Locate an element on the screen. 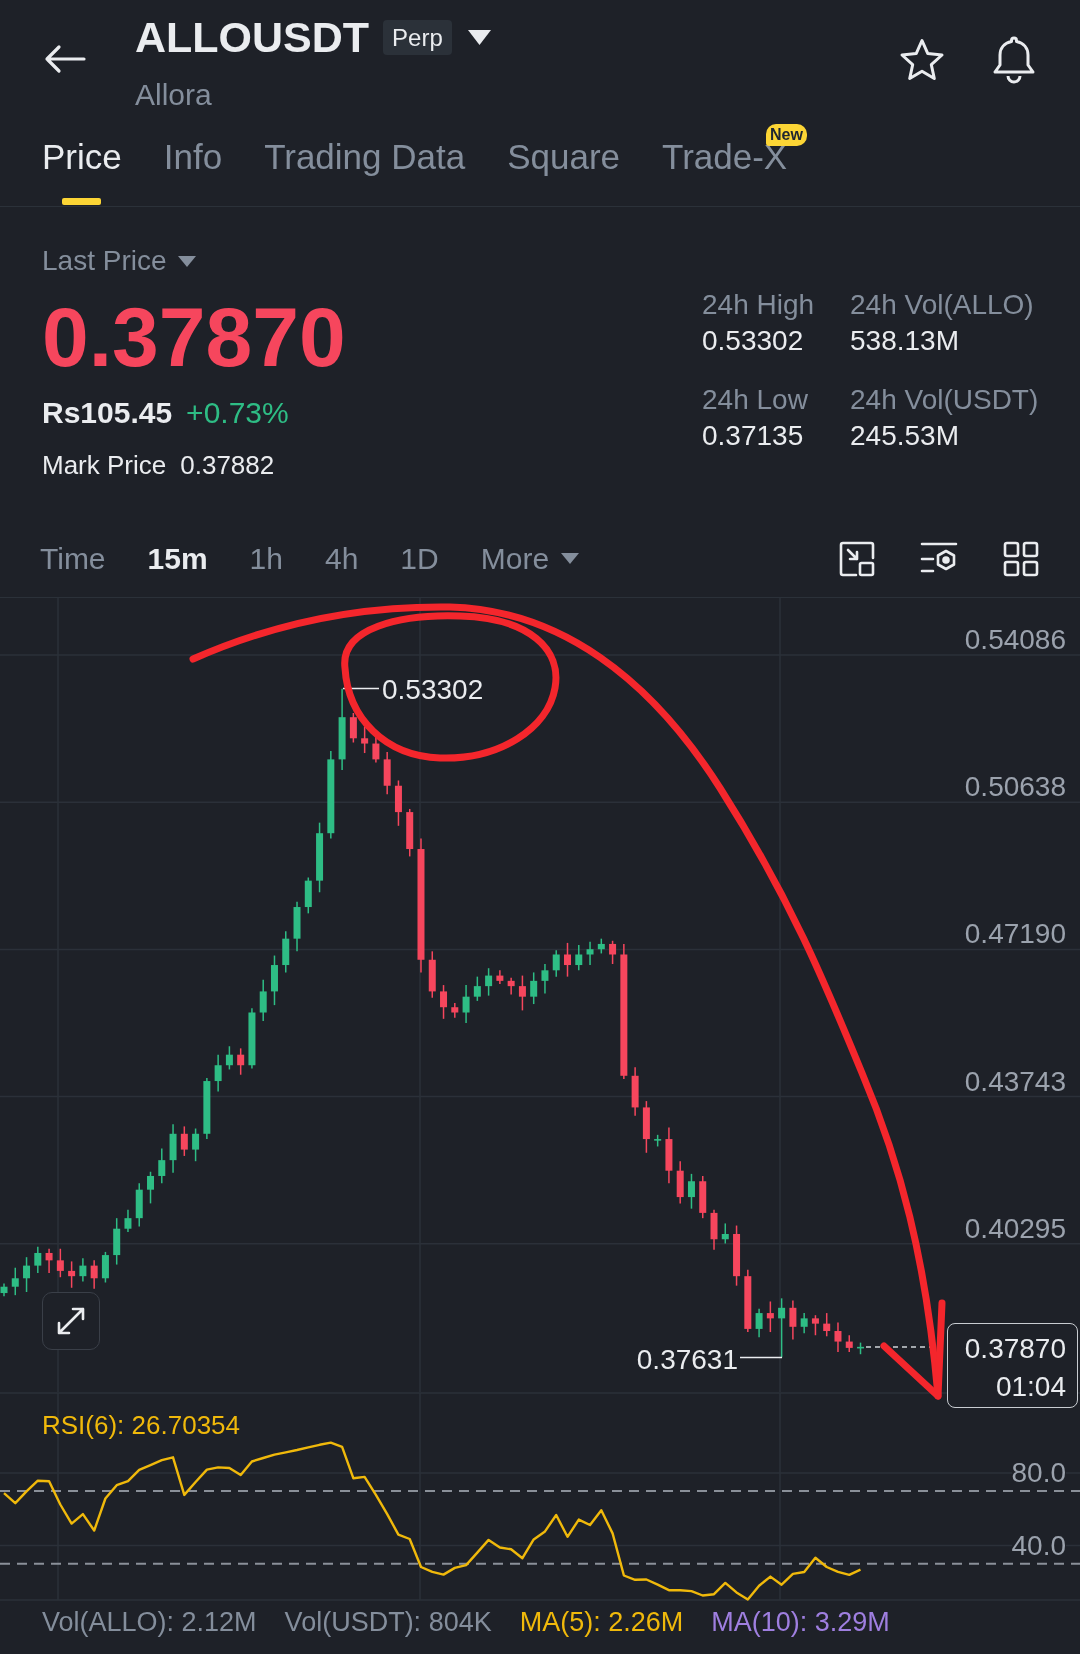  back-arrow-icon is located at coordinates (65, 59).